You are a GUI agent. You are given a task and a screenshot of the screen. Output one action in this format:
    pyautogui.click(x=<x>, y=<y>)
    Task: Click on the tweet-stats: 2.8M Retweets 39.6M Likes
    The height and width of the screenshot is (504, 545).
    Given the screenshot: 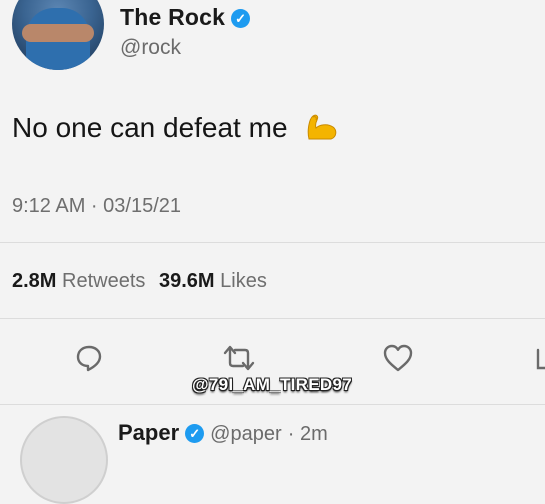 What is the action you would take?
    pyautogui.click(x=139, y=281)
    